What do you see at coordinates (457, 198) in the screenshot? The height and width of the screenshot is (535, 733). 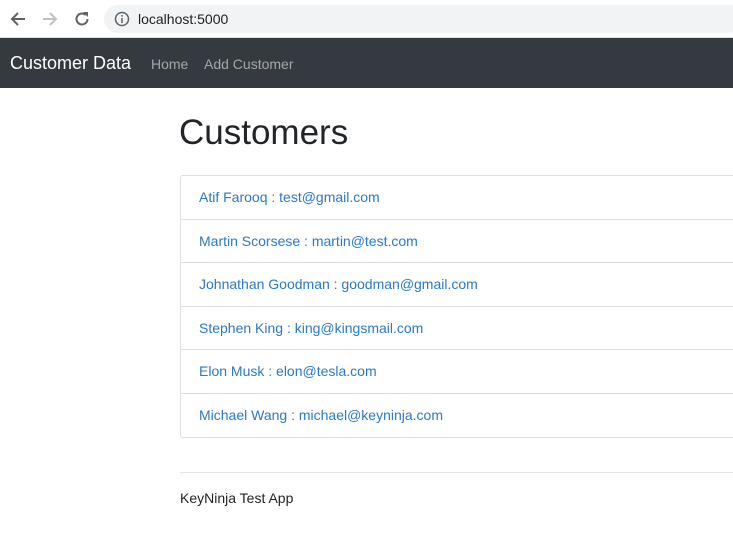 I see `list-item: Atif Farooq : test@gmail.com` at bounding box center [457, 198].